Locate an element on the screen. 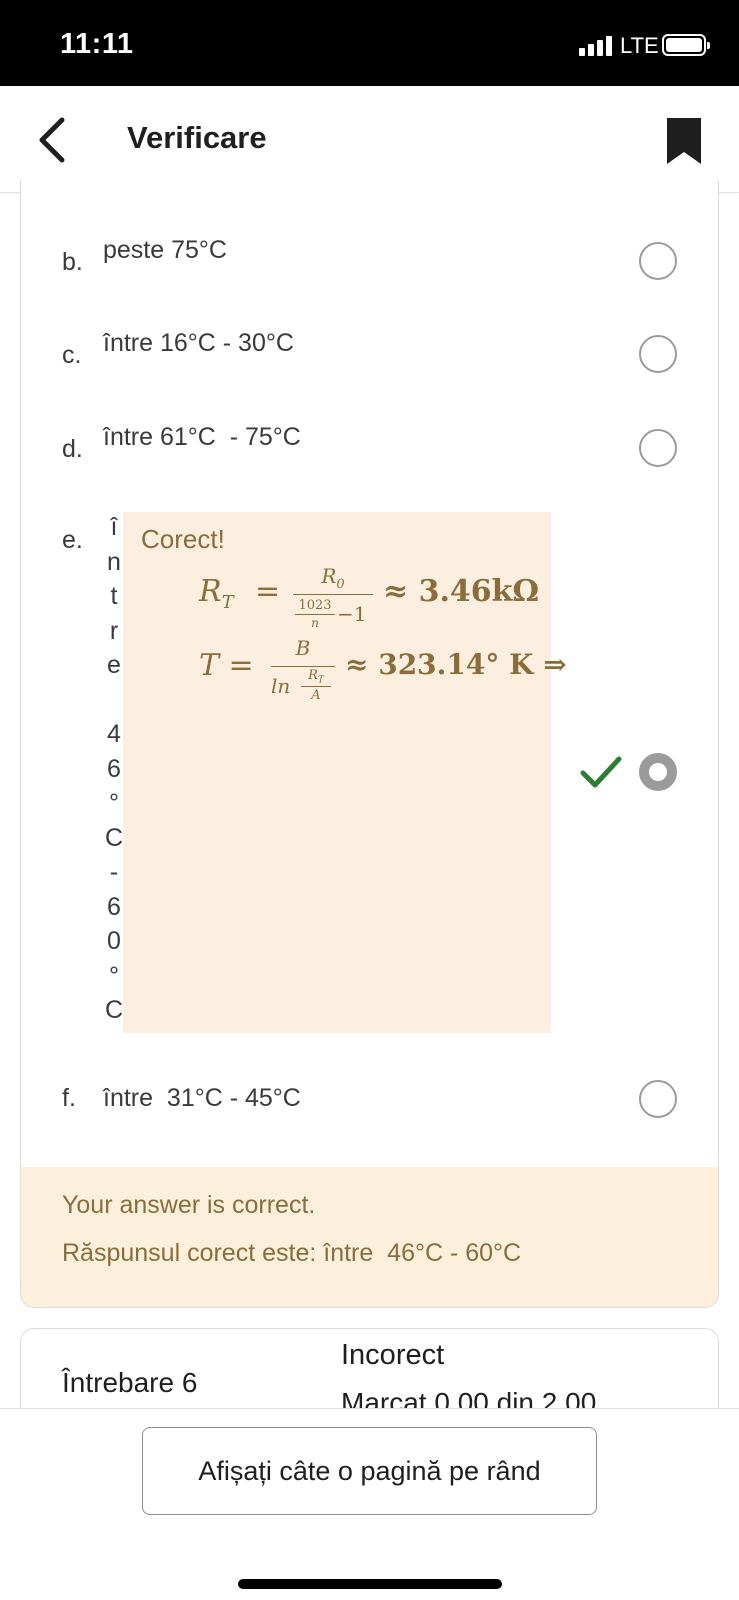 The image size is (739, 1600). option-e-radio is located at coordinates (658, 772).